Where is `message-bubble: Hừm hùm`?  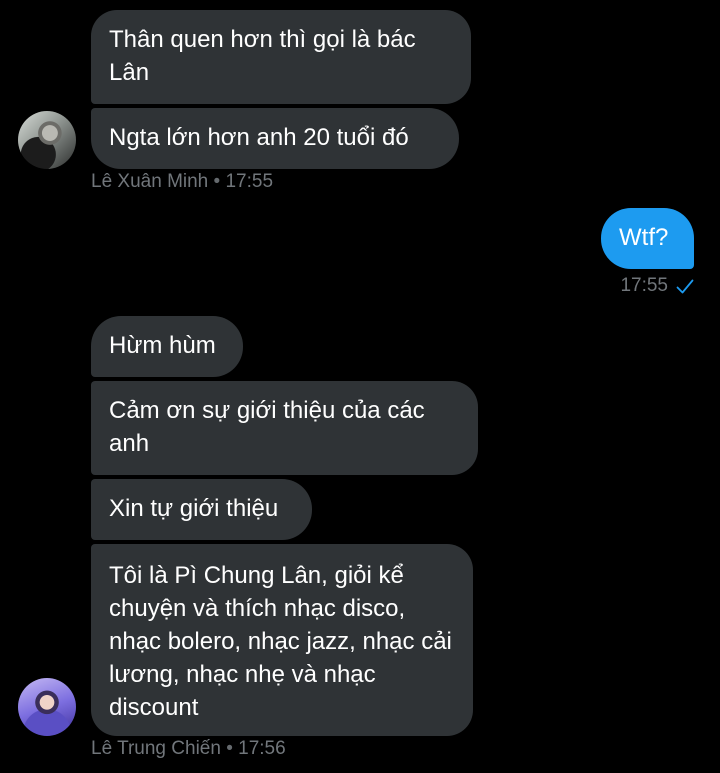 message-bubble: Hừm hùm is located at coordinates (167, 346).